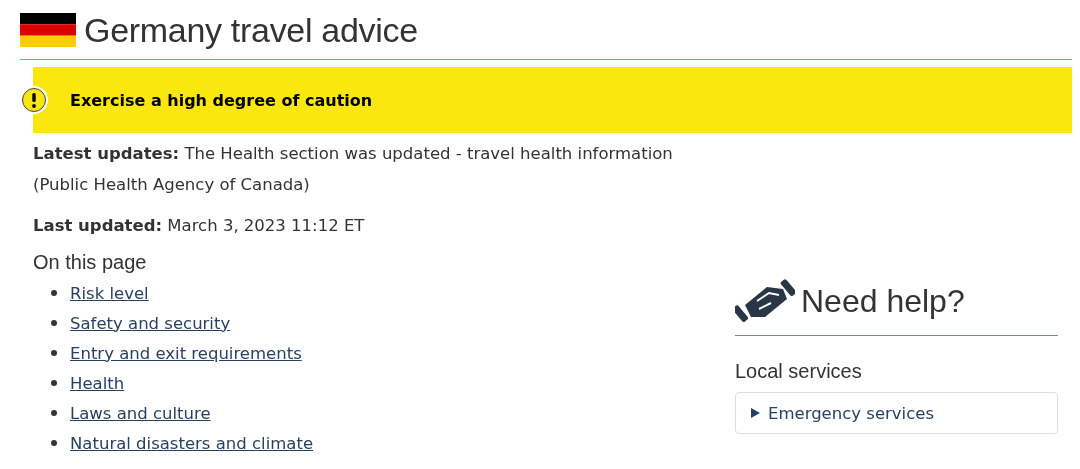 This screenshot has height=469, width=1080. What do you see at coordinates (48, 30) in the screenshot?
I see `flag-icon` at bounding box center [48, 30].